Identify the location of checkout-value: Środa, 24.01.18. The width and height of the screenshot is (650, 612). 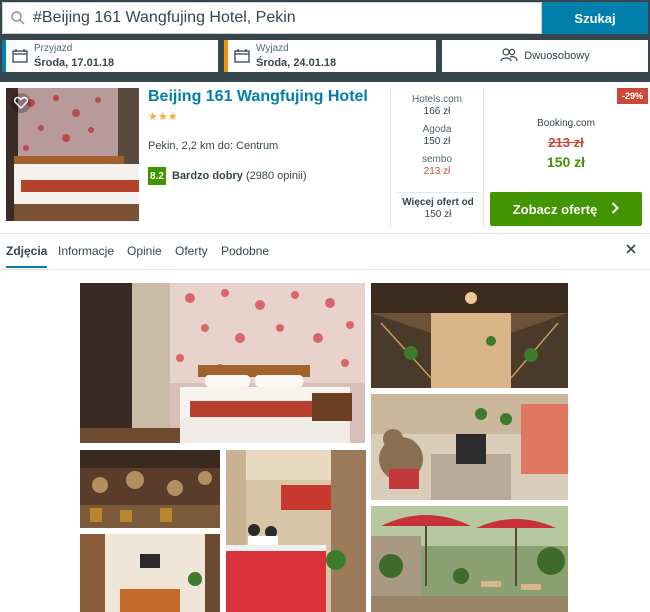
(296, 63).